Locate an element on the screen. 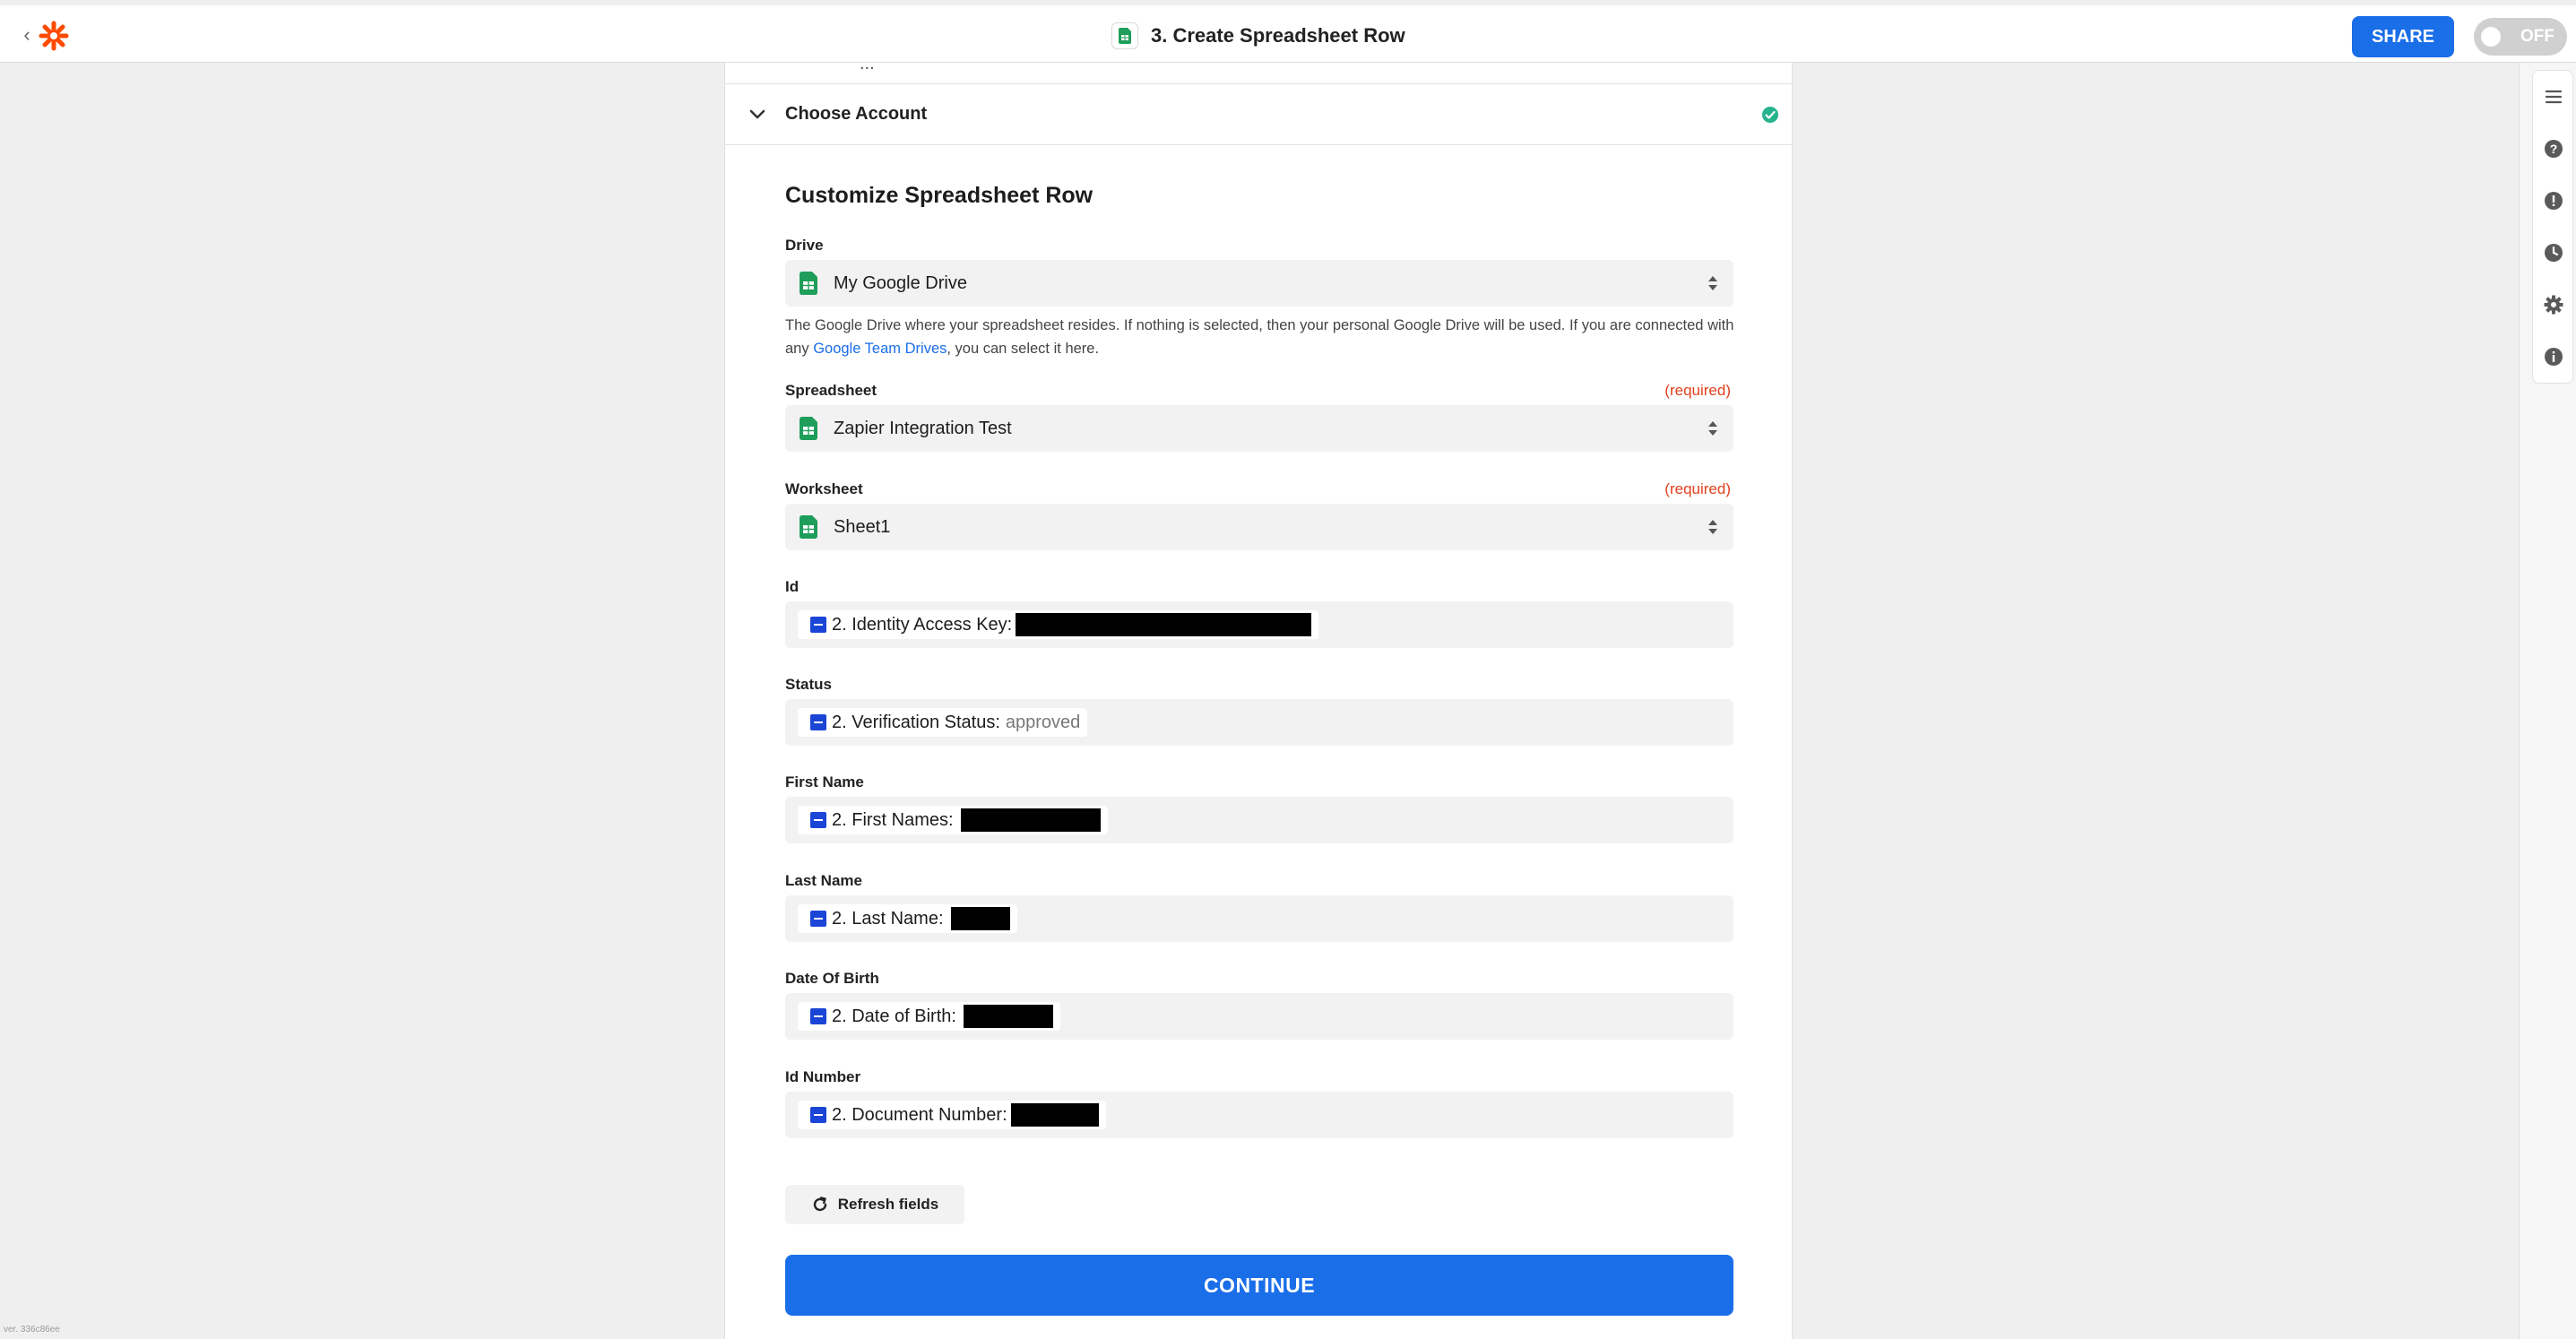  section-title: Customize Spreadsheet Row is located at coordinates (939, 195).